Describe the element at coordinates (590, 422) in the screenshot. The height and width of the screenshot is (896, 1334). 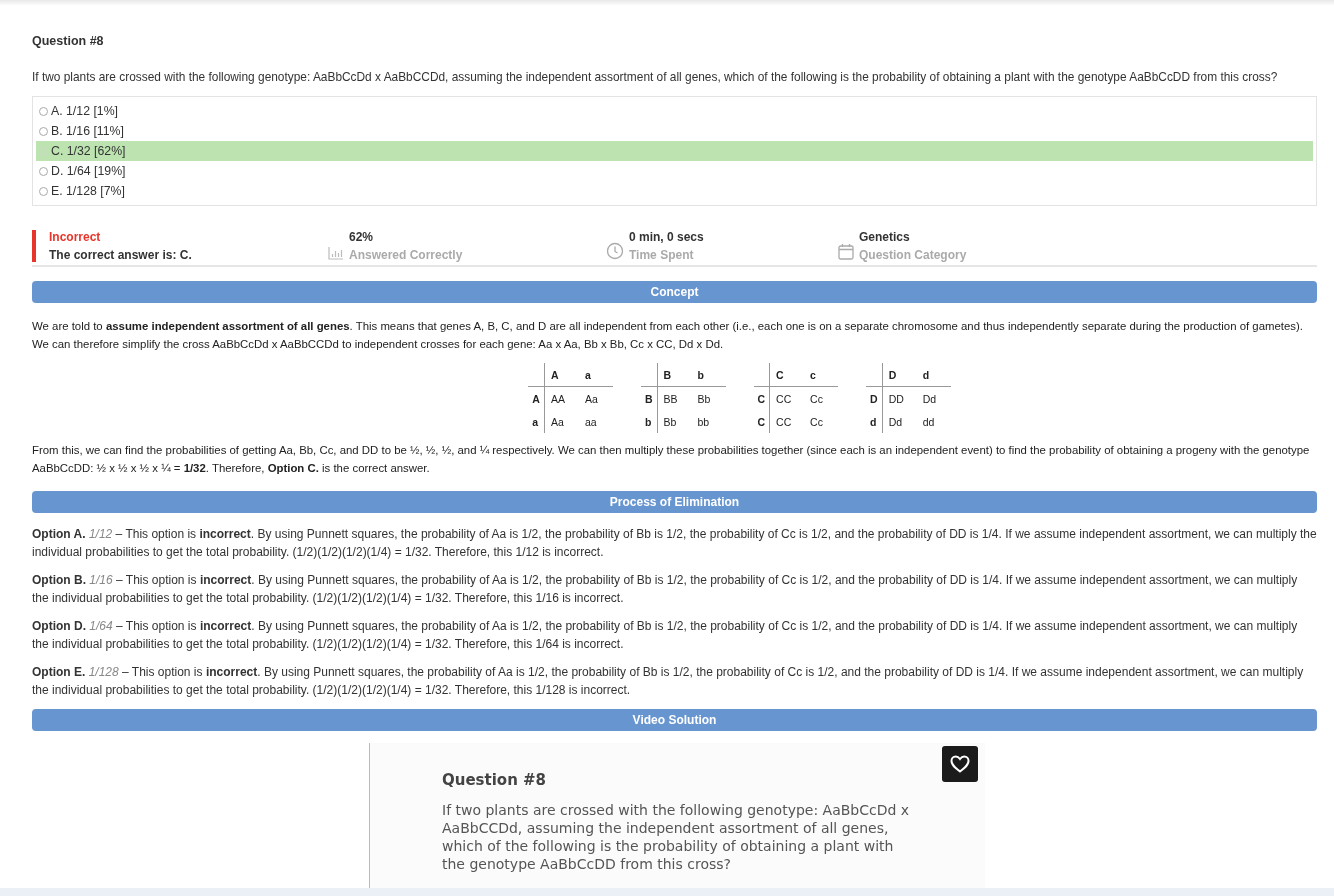
I see `punnett-cell-text: aa` at that location.